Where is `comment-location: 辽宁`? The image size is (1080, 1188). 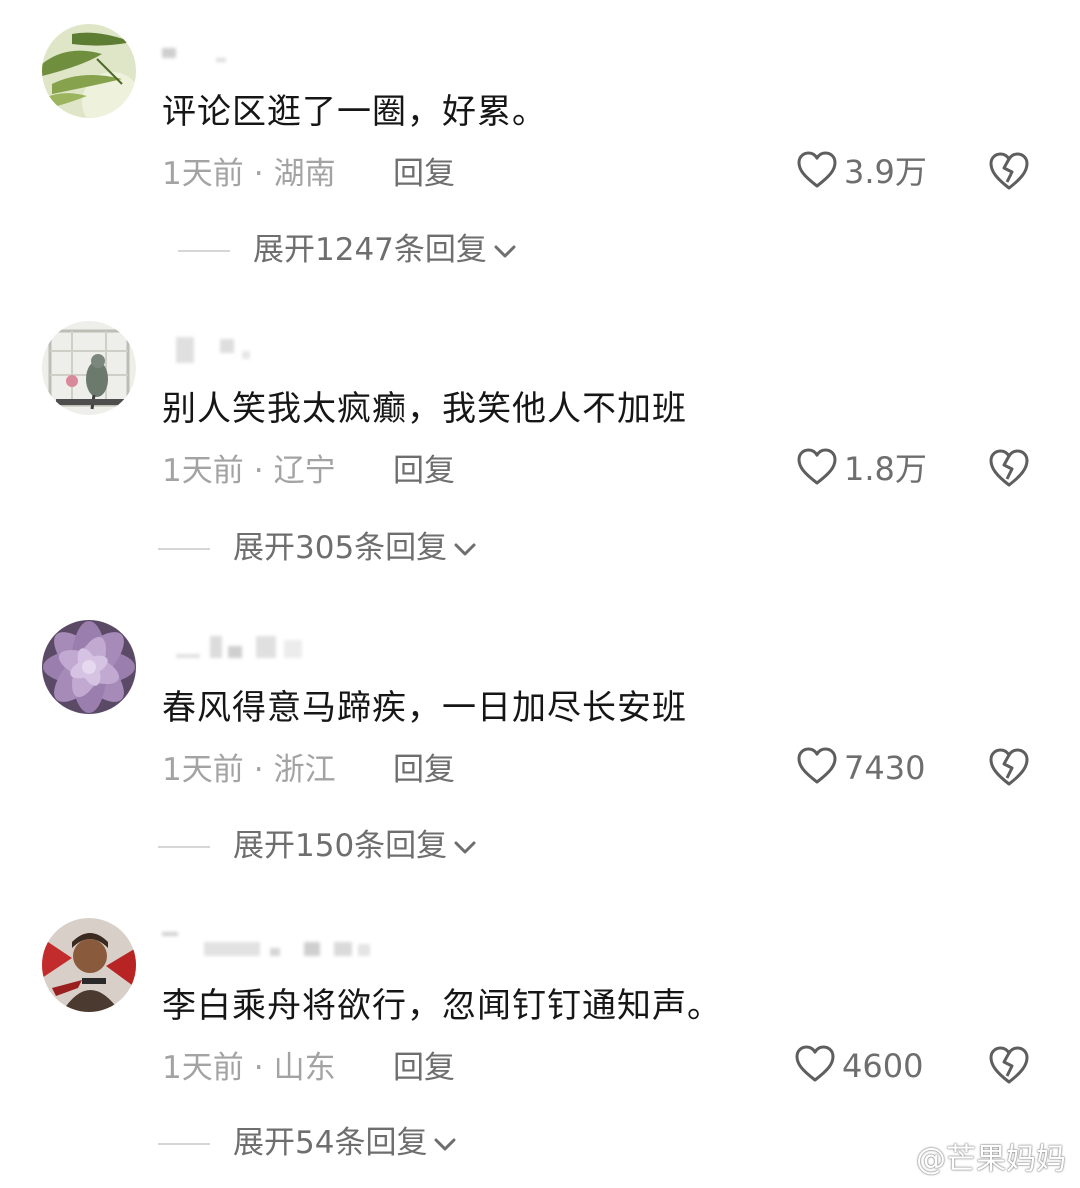
comment-location: 辽宁 is located at coordinates (304, 471).